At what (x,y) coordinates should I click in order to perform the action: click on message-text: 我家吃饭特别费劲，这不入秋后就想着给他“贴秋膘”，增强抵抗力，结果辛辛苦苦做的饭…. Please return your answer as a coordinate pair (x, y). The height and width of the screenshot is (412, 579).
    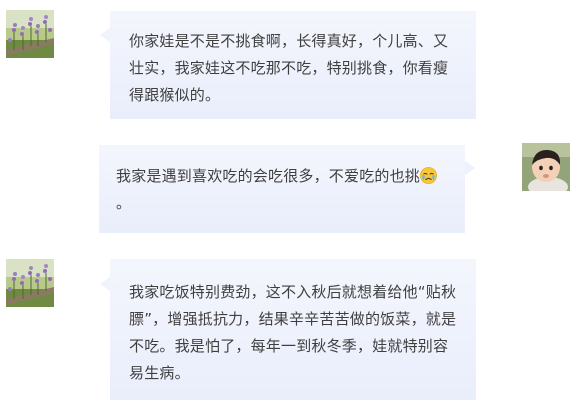
    Looking at the image, I should click on (293, 332).